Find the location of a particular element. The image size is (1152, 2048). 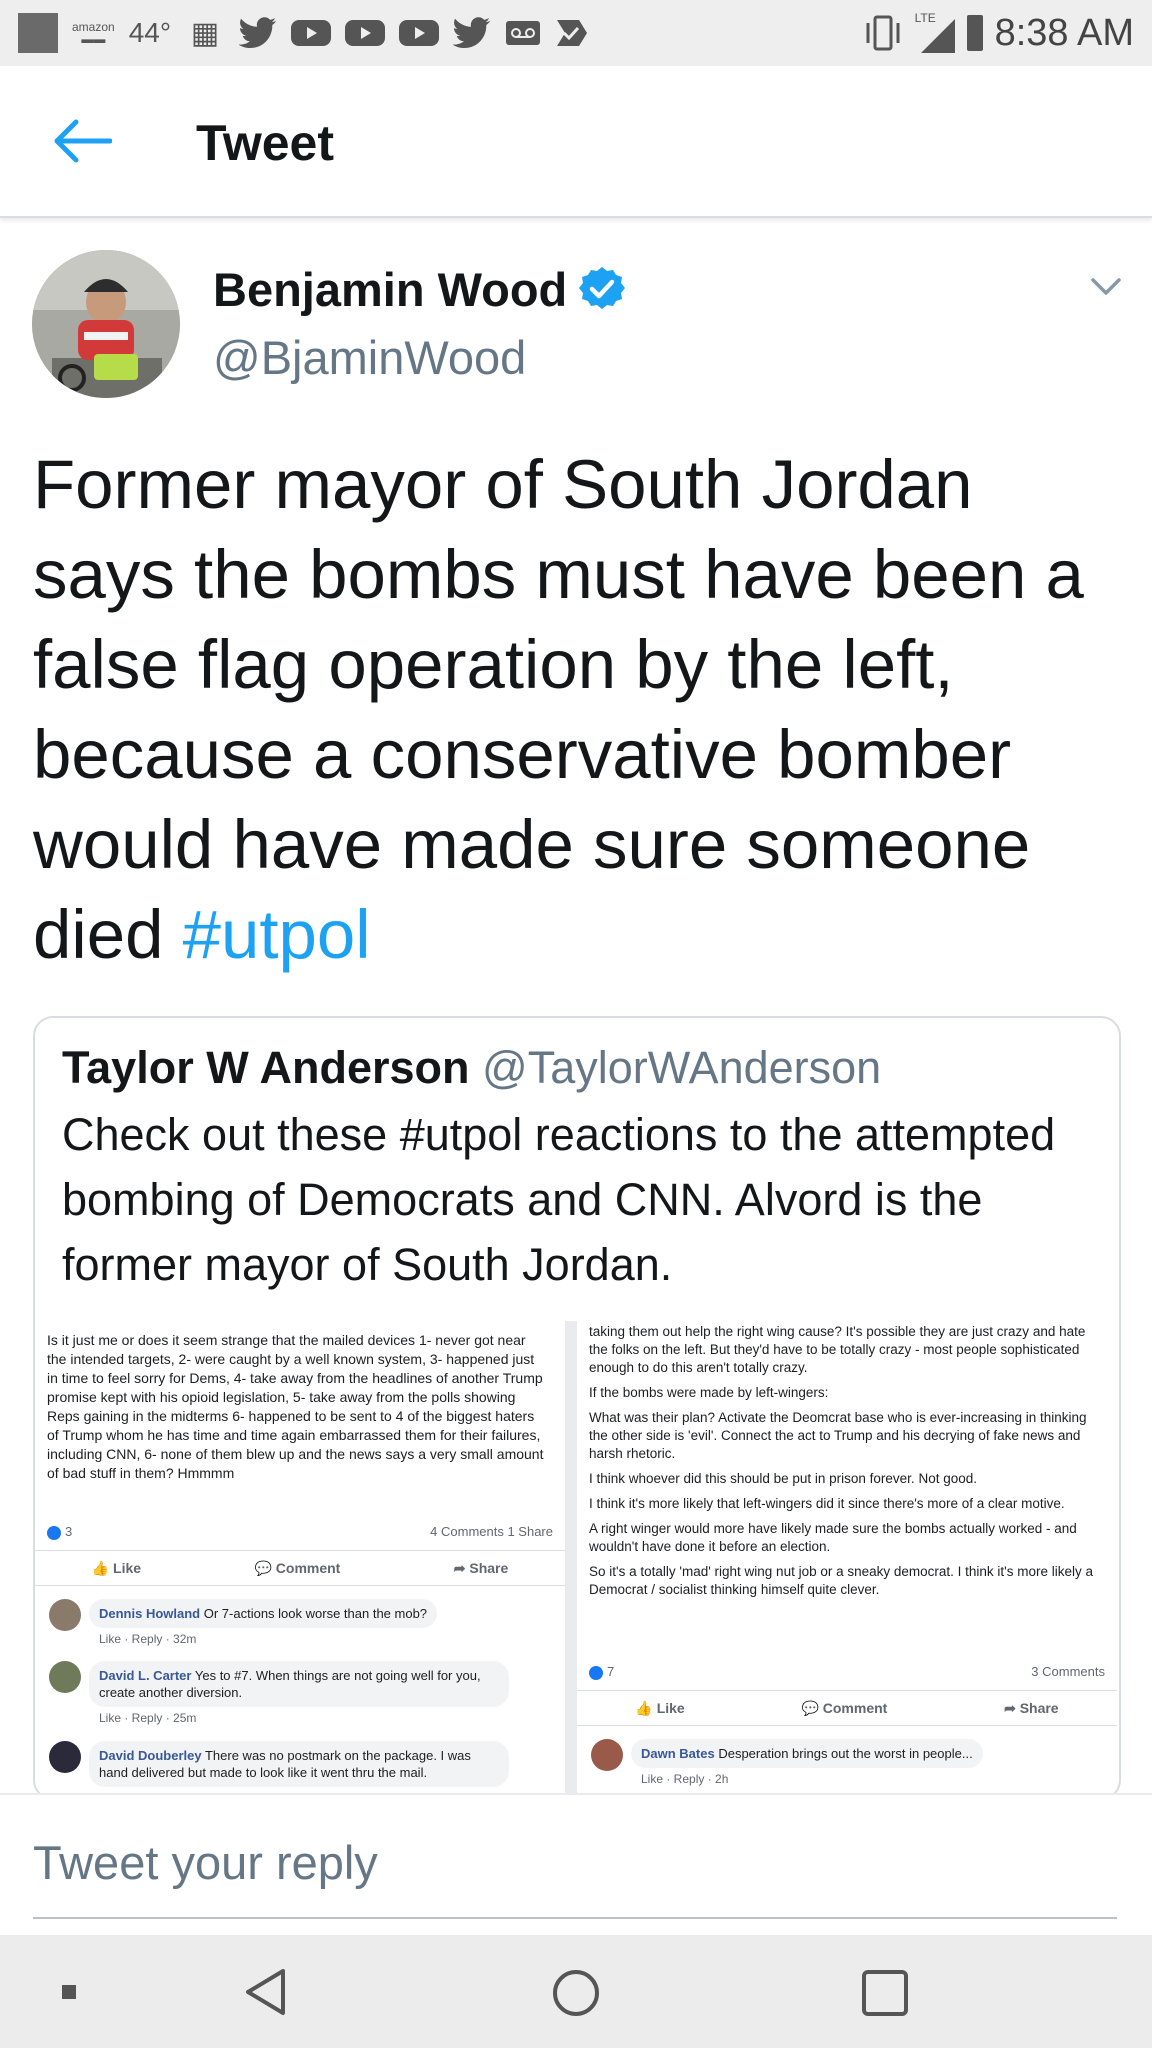

status-bar: amazon ▬▬ 44° ▦ LTE 8:38 AM is located at coordinates (576, 33).